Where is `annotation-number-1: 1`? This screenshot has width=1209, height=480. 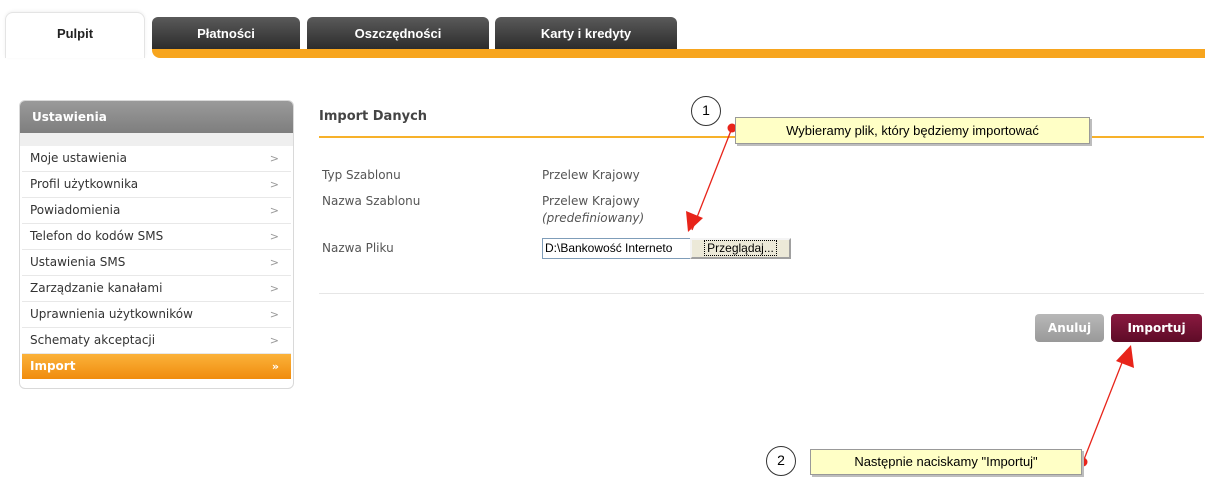
annotation-number-1: 1 is located at coordinates (706, 111).